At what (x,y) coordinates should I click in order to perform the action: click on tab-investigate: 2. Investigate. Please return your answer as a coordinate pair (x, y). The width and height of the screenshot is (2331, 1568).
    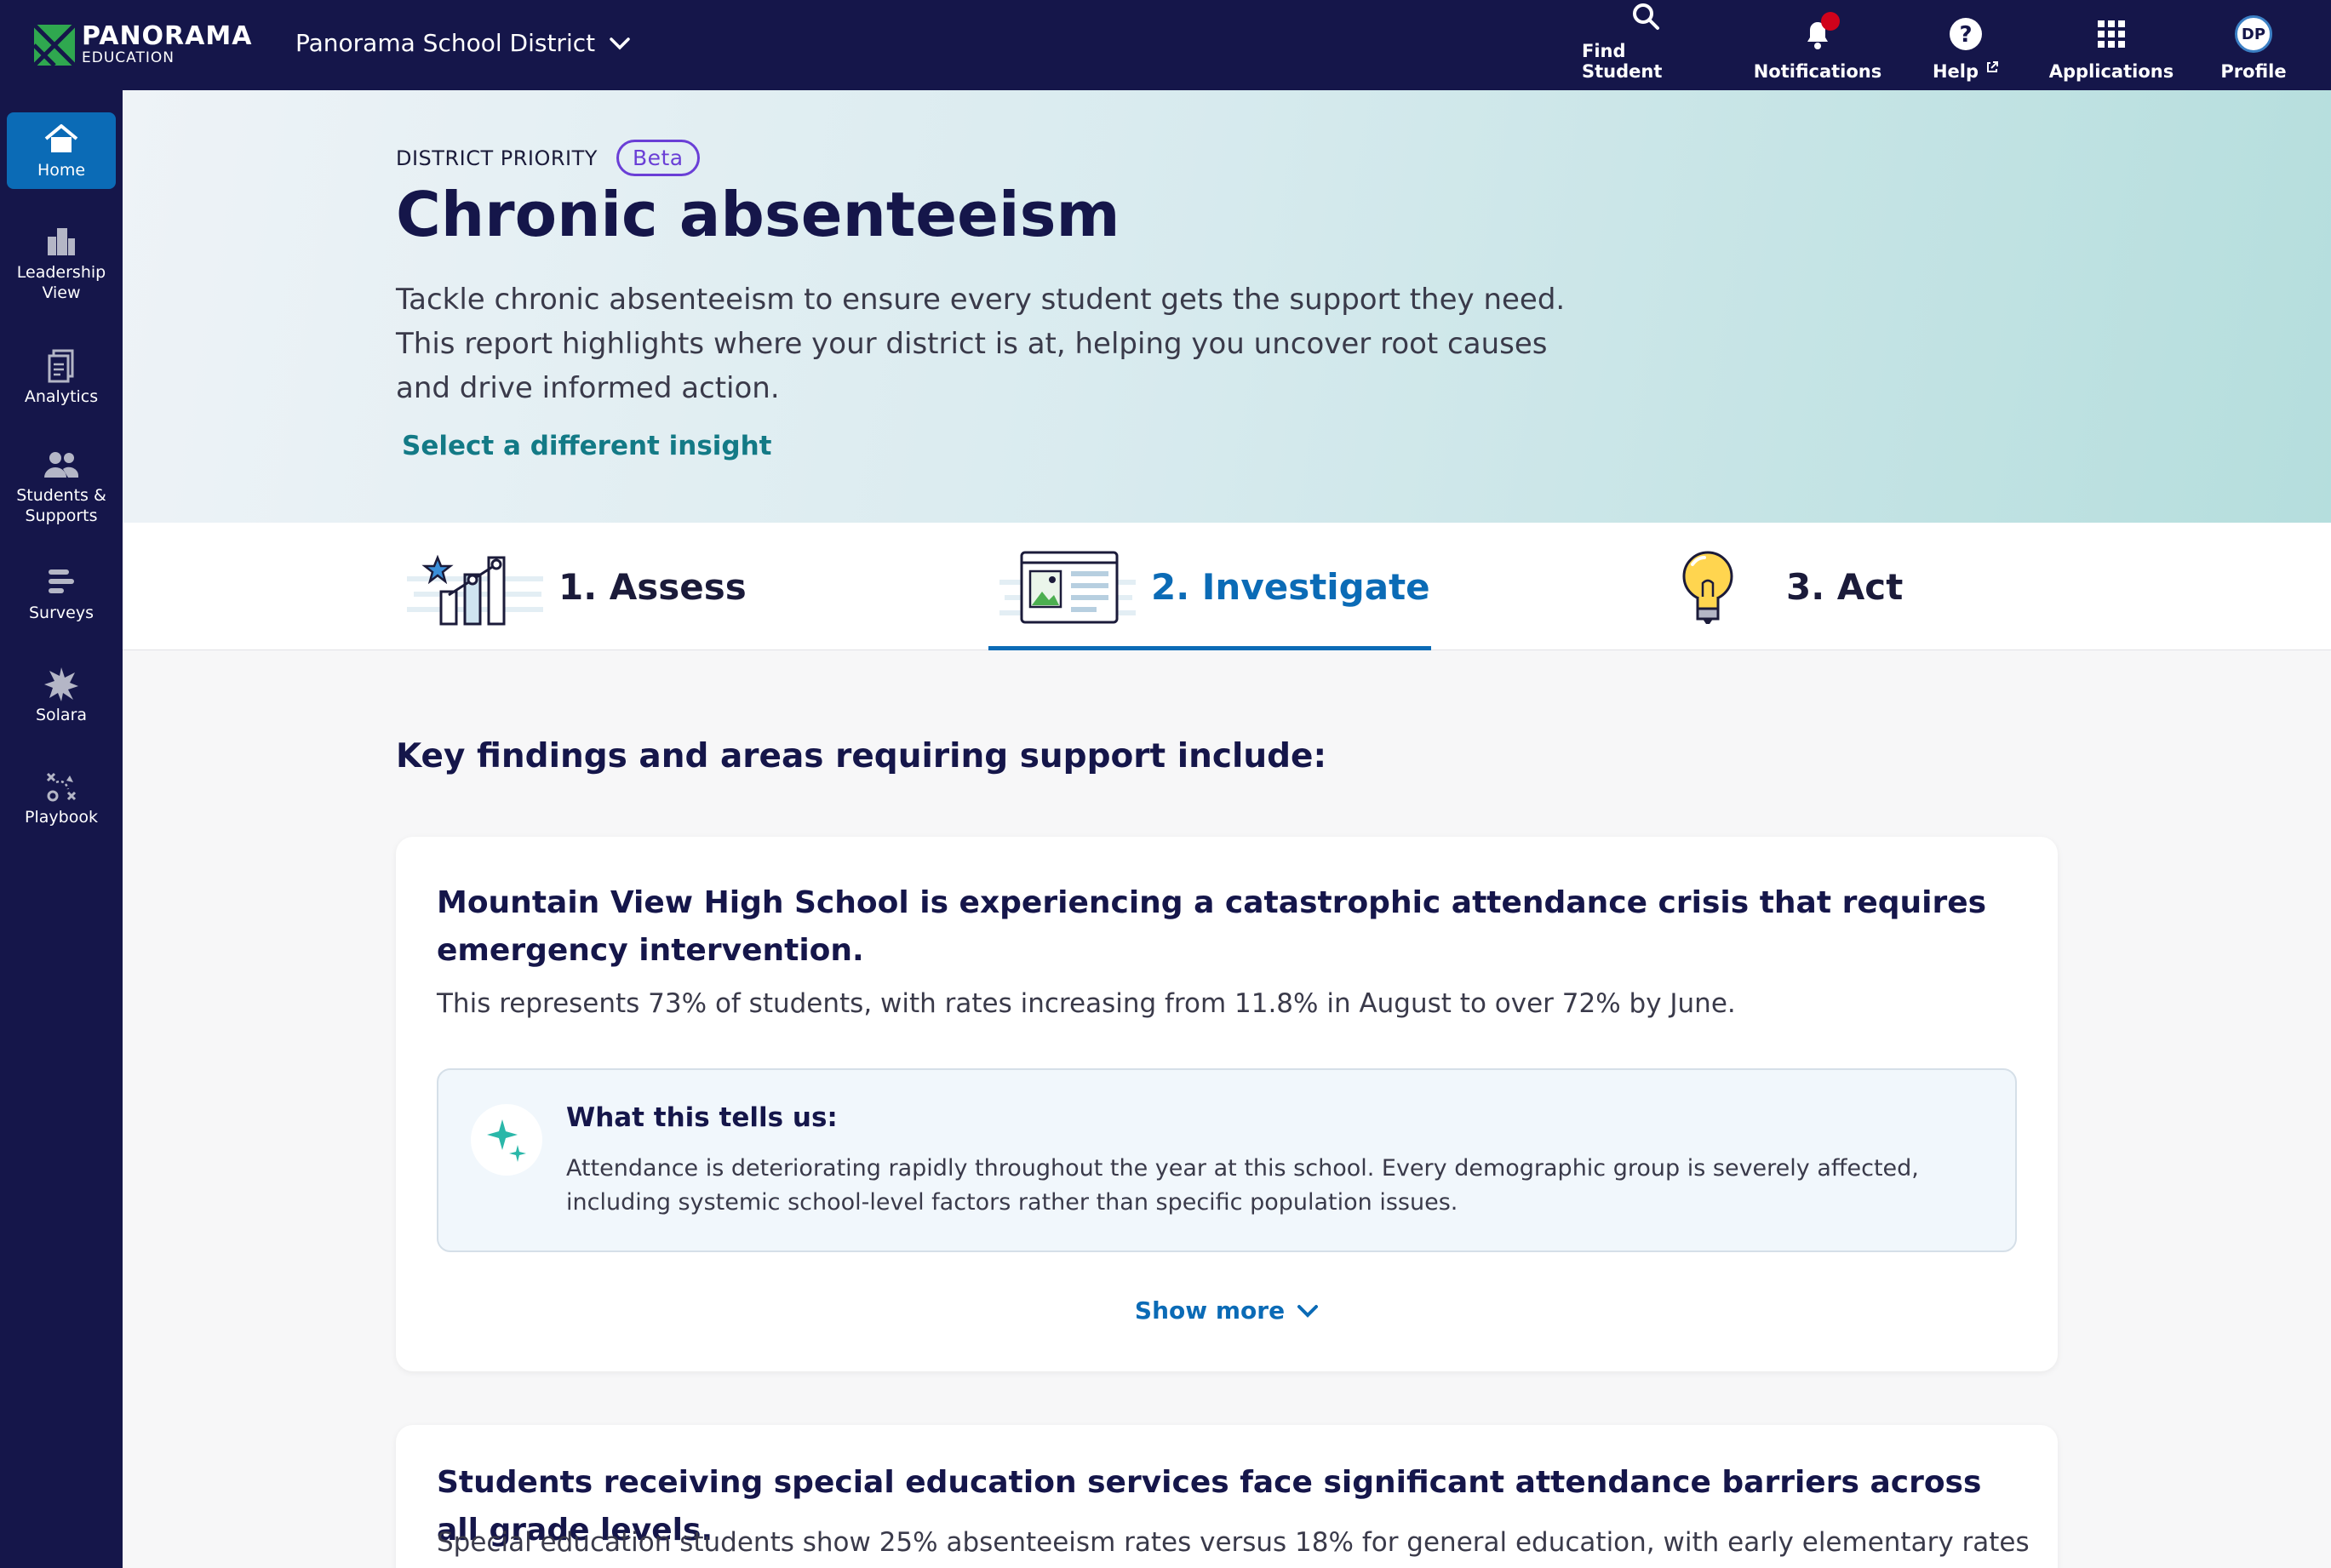
    Looking at the image, I should click on (1214, 586).